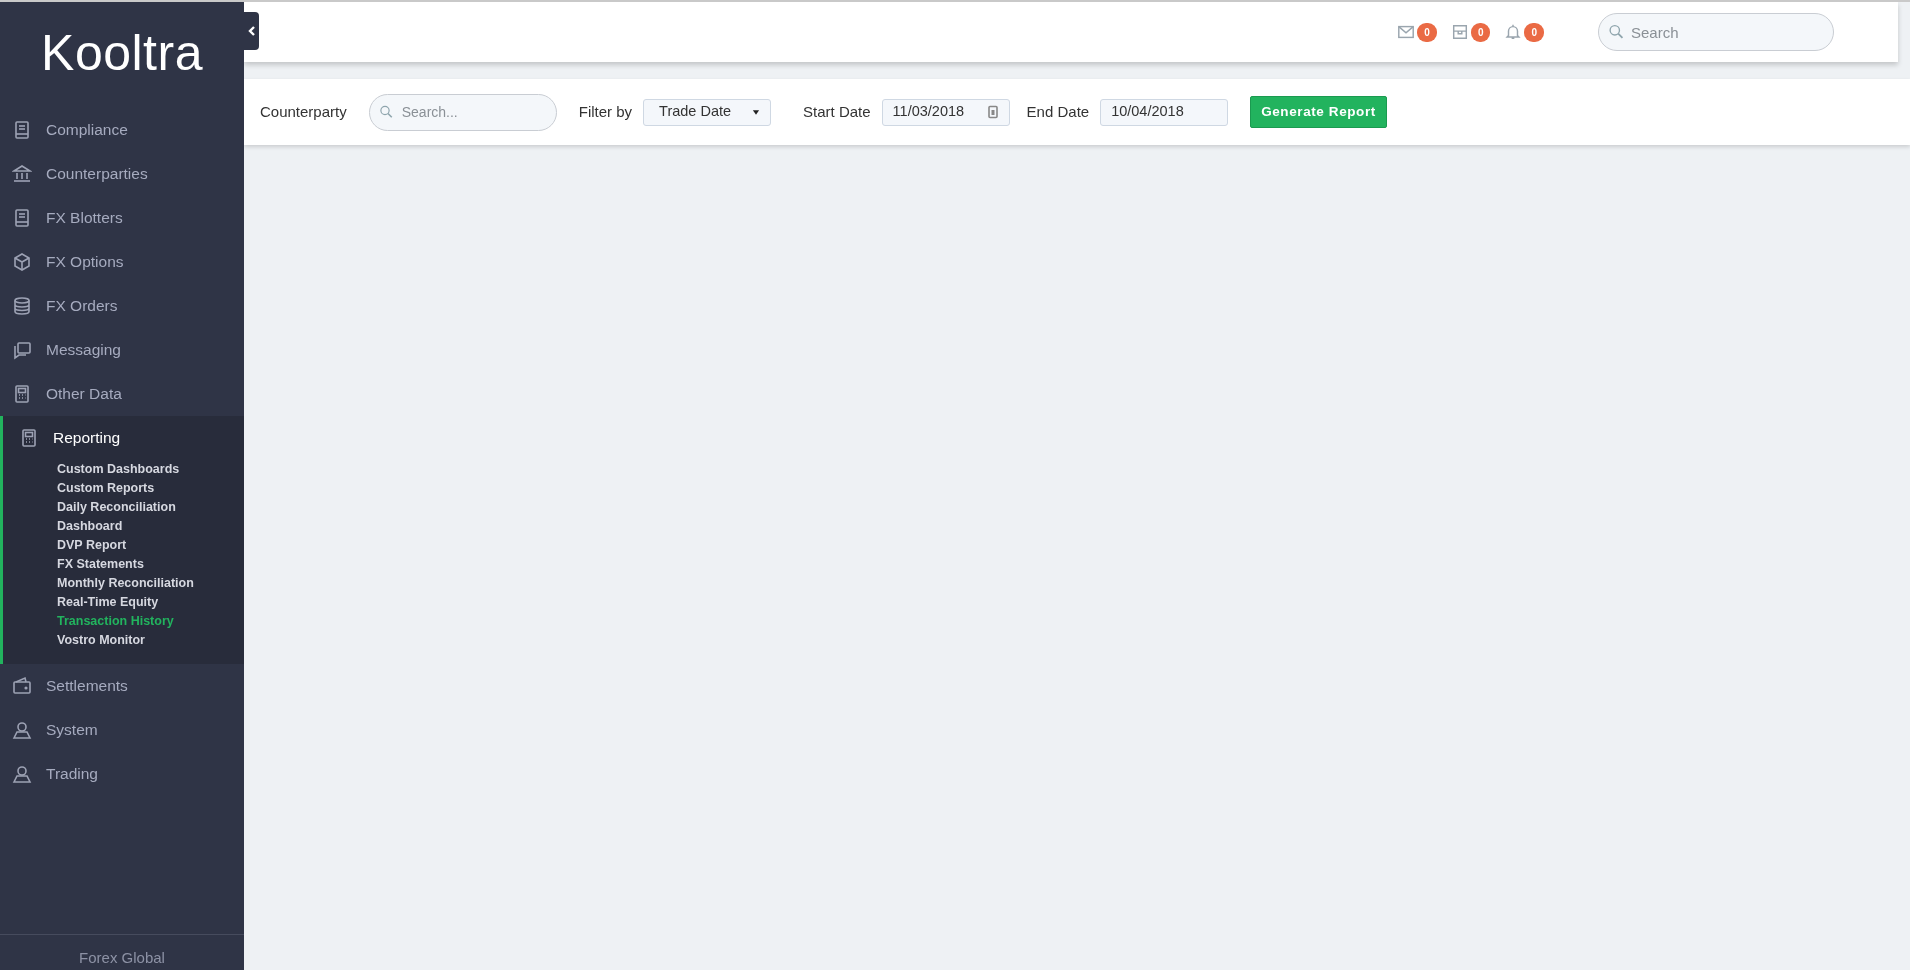  What do you see at coordinates (122, 262) in the screenshot?
I see `sidebar-item: FX Options` at bounding box center [122, 262].